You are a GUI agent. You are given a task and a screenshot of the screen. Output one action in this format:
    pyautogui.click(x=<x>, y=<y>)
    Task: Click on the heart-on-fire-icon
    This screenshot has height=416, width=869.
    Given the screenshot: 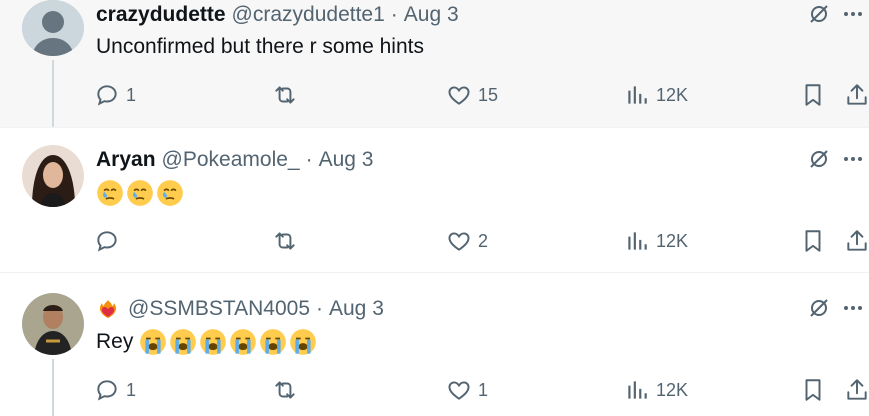 What is the action you would take?
    pyautogui.click(x=108, y=309)
    